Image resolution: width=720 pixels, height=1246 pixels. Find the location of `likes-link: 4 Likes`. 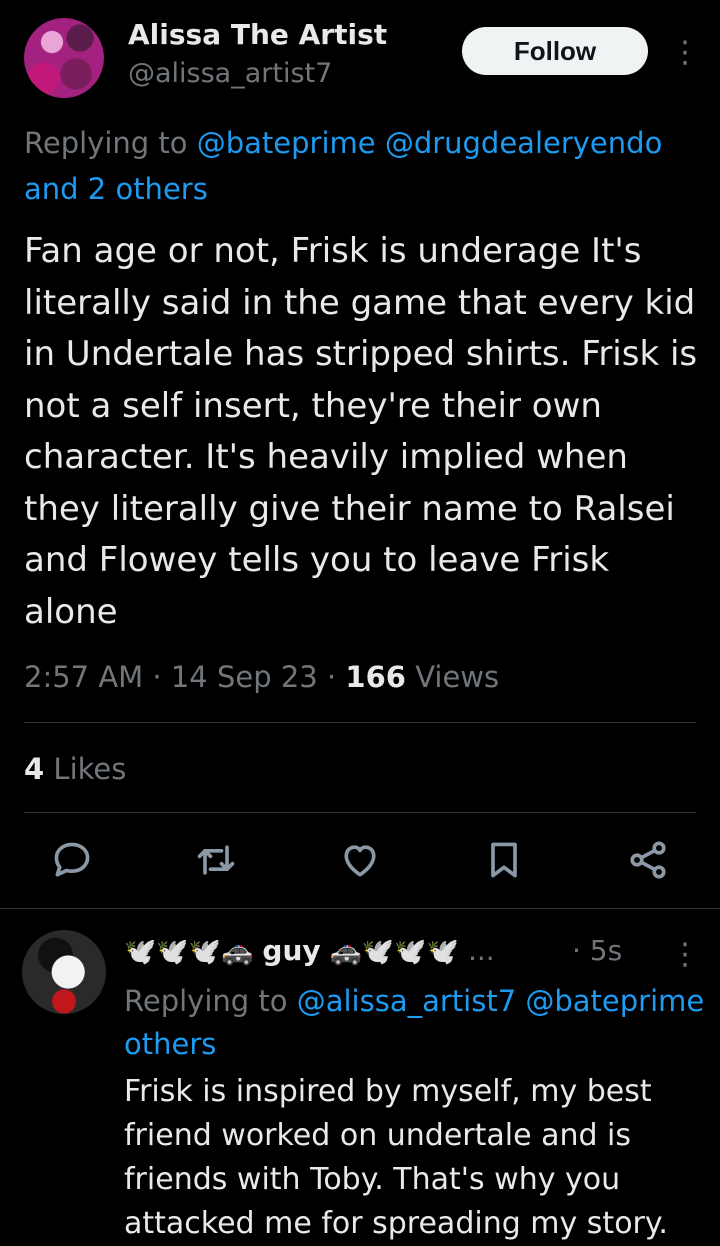

likes-link: 4 Likes is located at coordinates (75, 769).